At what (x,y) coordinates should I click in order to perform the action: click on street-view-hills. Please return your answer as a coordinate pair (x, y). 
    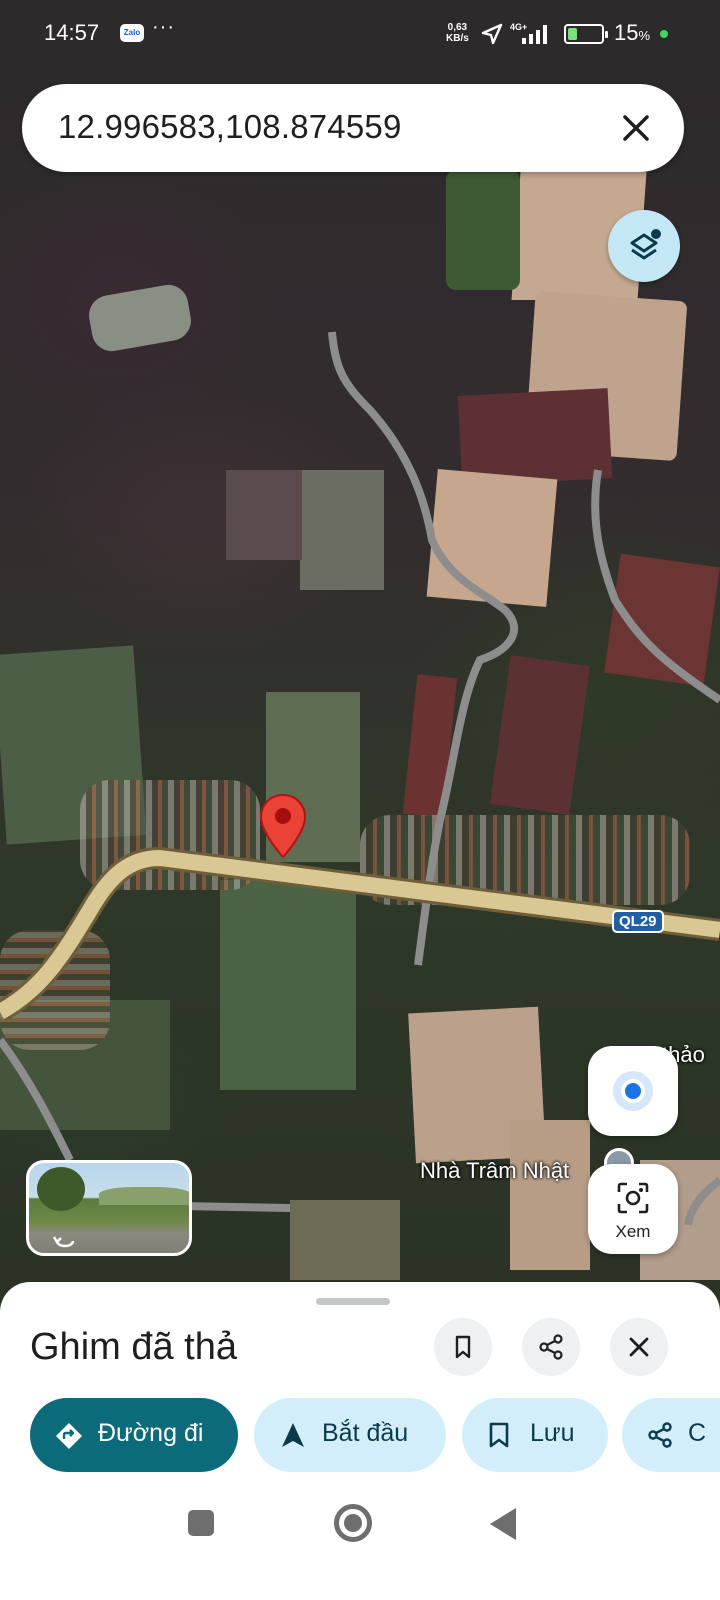
    Looking at the image, I should click on (144, 1196).